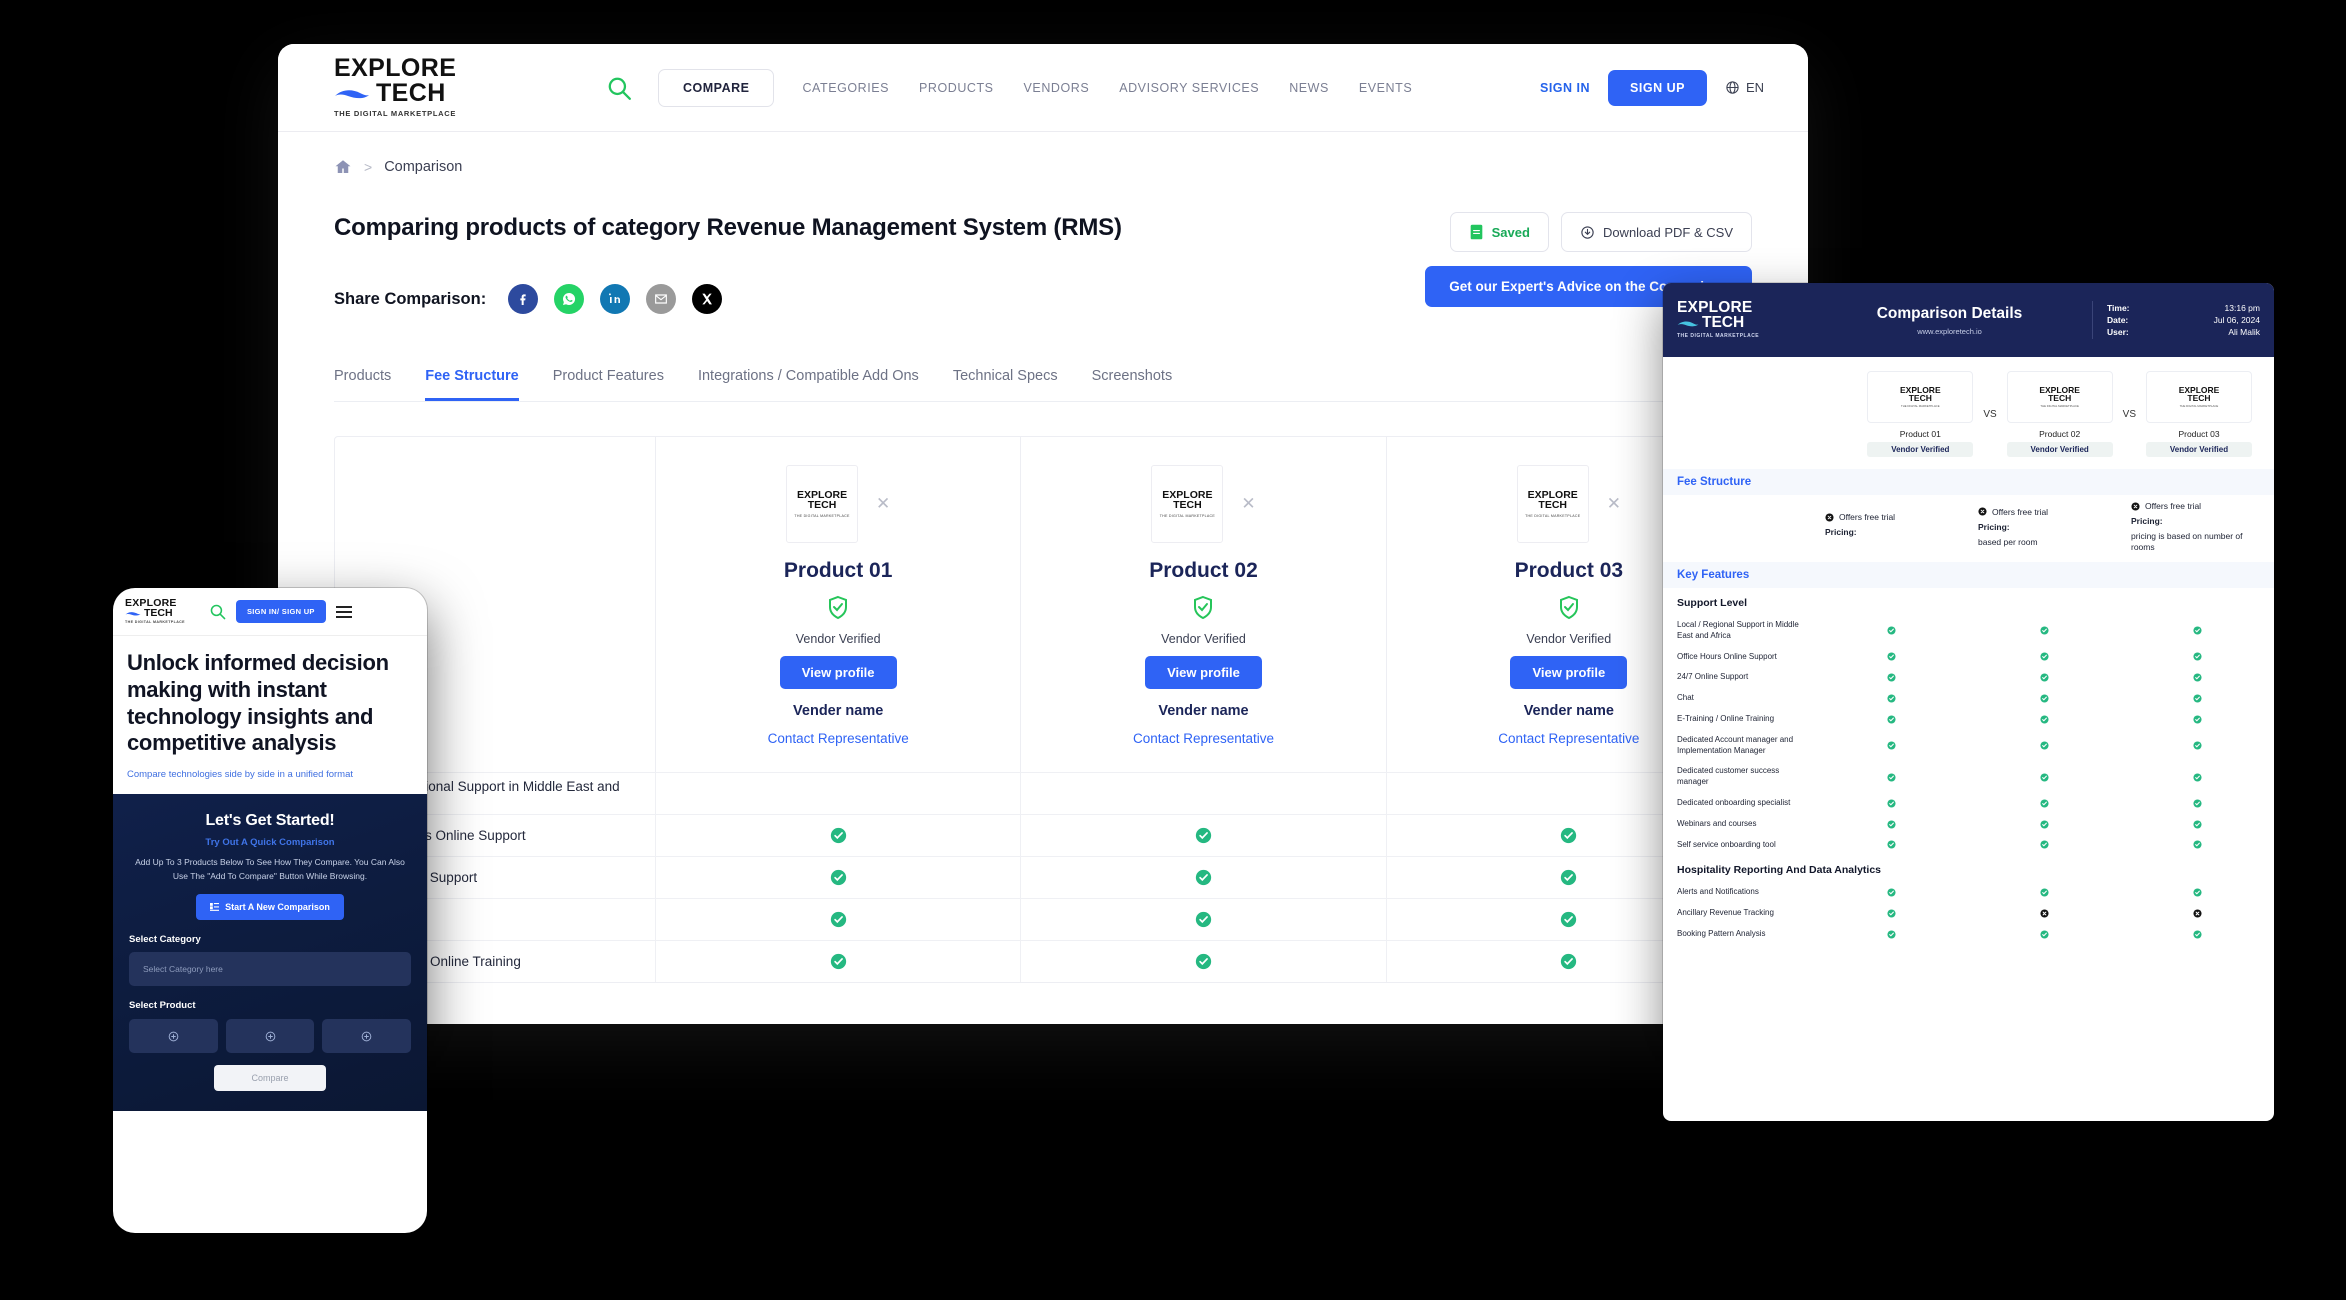 The image size is (2346, 1300). What do you see at coordinates (281, 611) in the screenshot?
I see `mobile-auth-button: SIGN IN/ SIGN UP` at bounding box center [281, 611].